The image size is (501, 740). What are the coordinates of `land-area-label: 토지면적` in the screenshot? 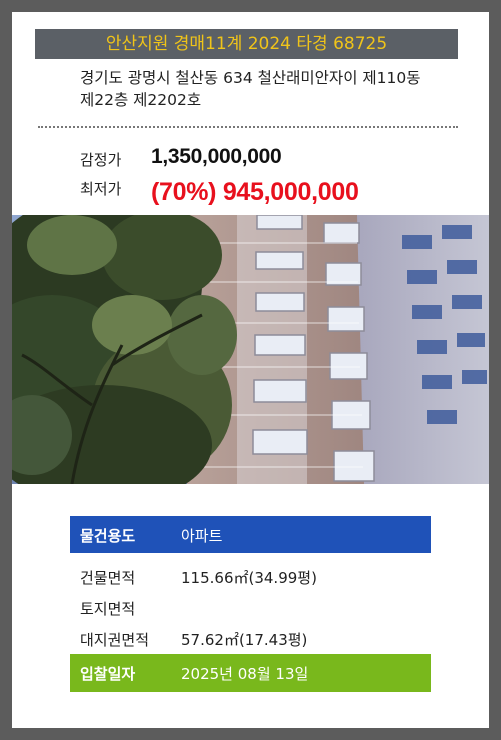 It's located at (108, 609).